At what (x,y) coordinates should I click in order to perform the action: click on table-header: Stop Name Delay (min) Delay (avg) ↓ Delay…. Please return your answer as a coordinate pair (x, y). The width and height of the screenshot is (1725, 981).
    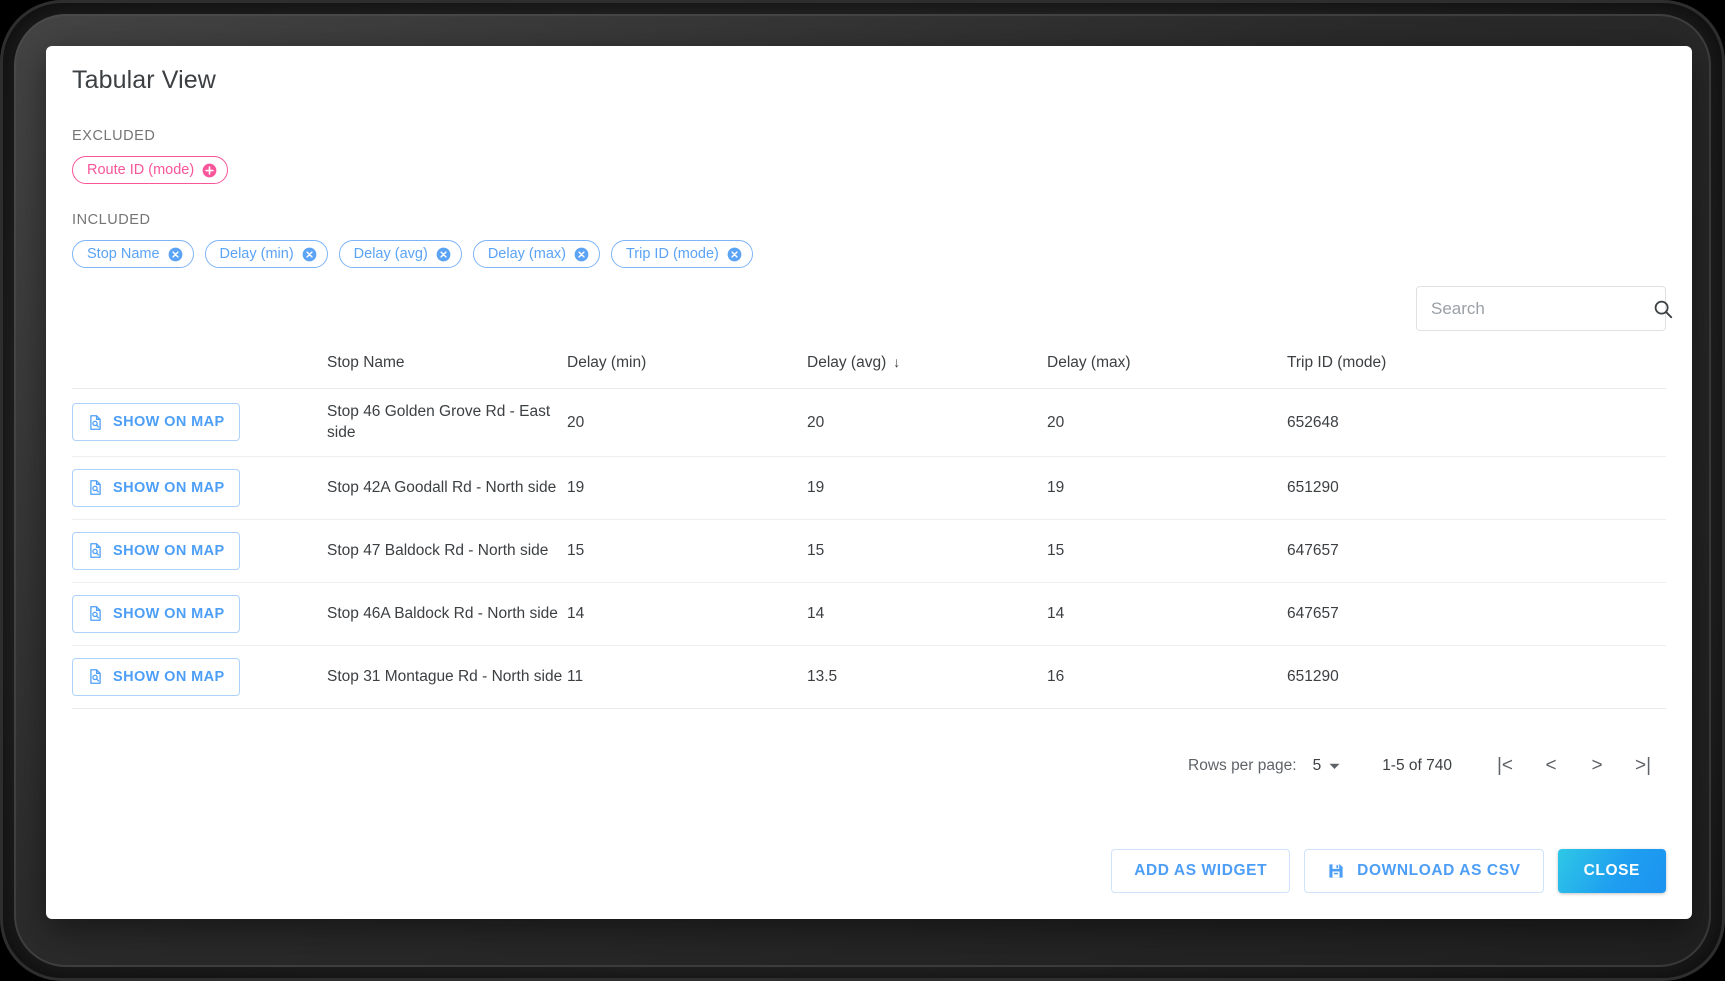
    Looking at the image, I should click on (869, 371).